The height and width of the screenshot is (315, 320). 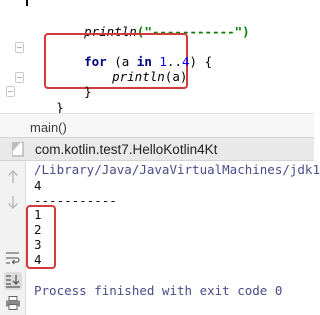 I want to click on block-close-brace: }, so click(x=88, y=91).